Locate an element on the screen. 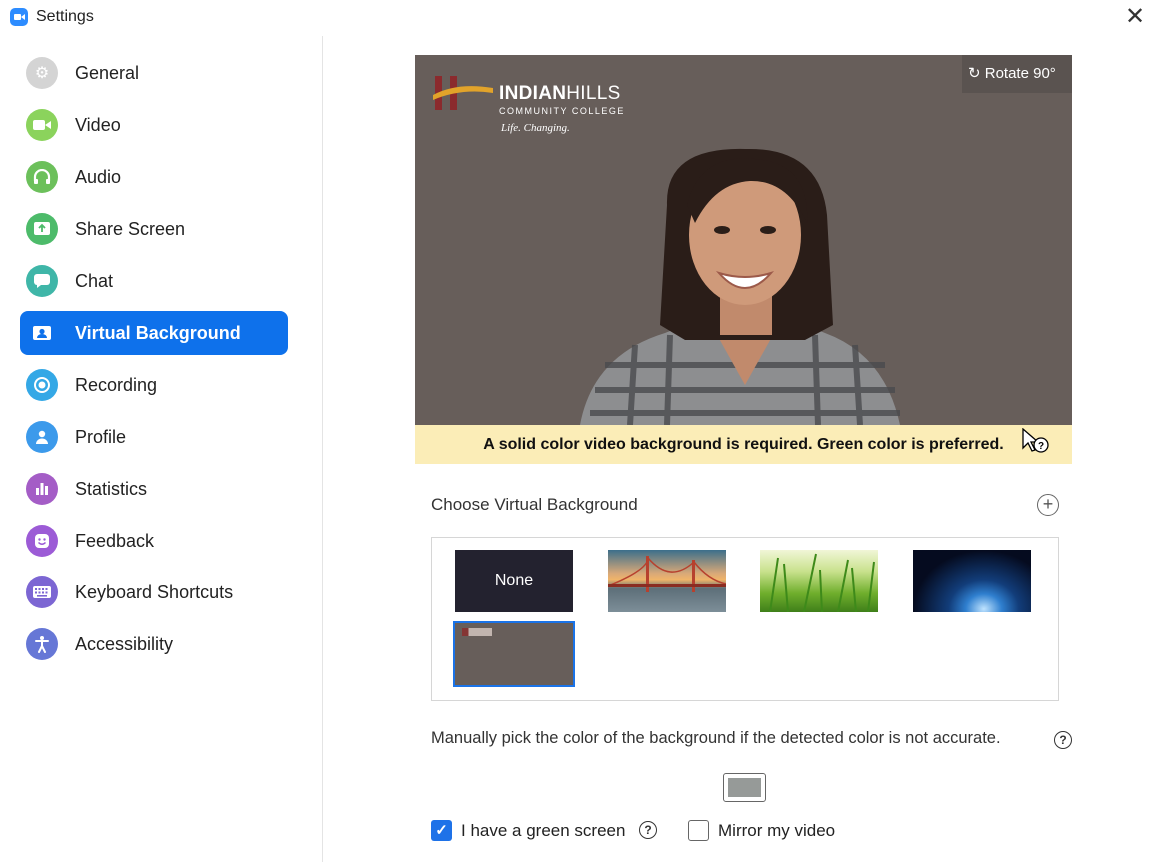 The image size is (1156, 862). sidebar-item-label: Chat is located at coordinates (94, 281).